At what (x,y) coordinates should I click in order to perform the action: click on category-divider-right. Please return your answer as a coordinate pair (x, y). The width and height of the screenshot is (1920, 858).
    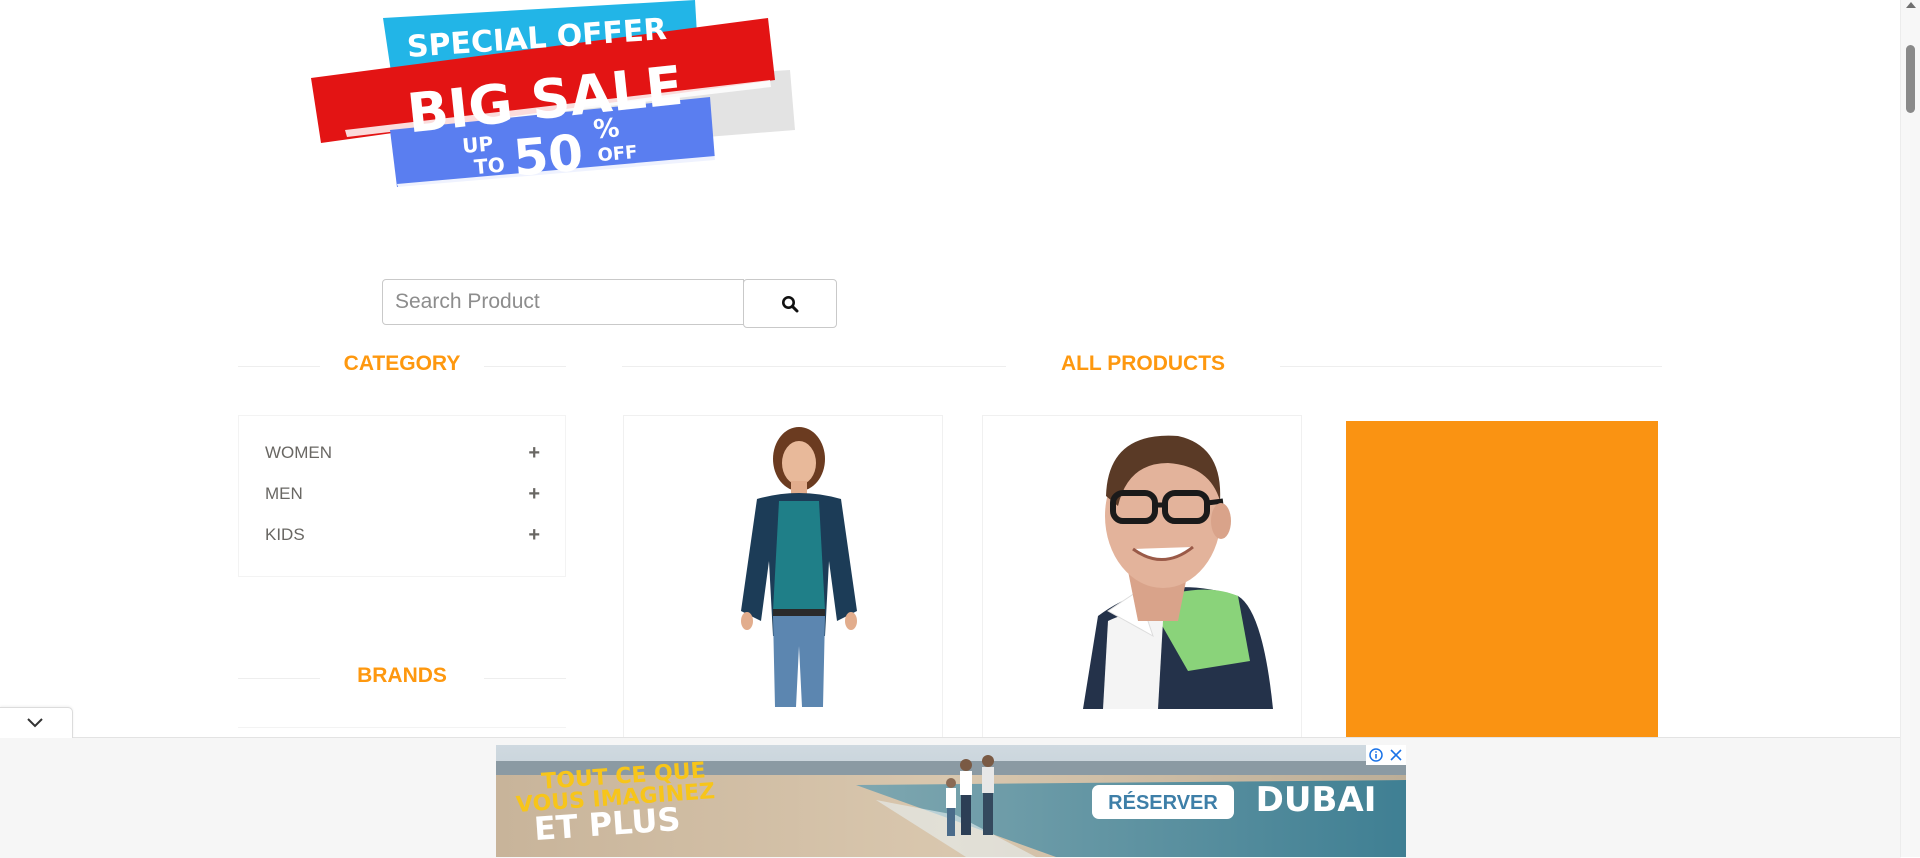
    Looking at the image, I should click on (525, 366).